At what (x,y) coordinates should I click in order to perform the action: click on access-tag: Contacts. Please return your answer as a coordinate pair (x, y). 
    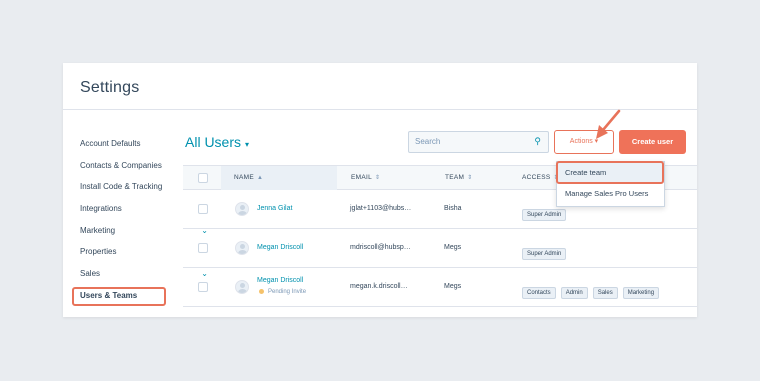
    Looking at the image, I should click on (539, 293).